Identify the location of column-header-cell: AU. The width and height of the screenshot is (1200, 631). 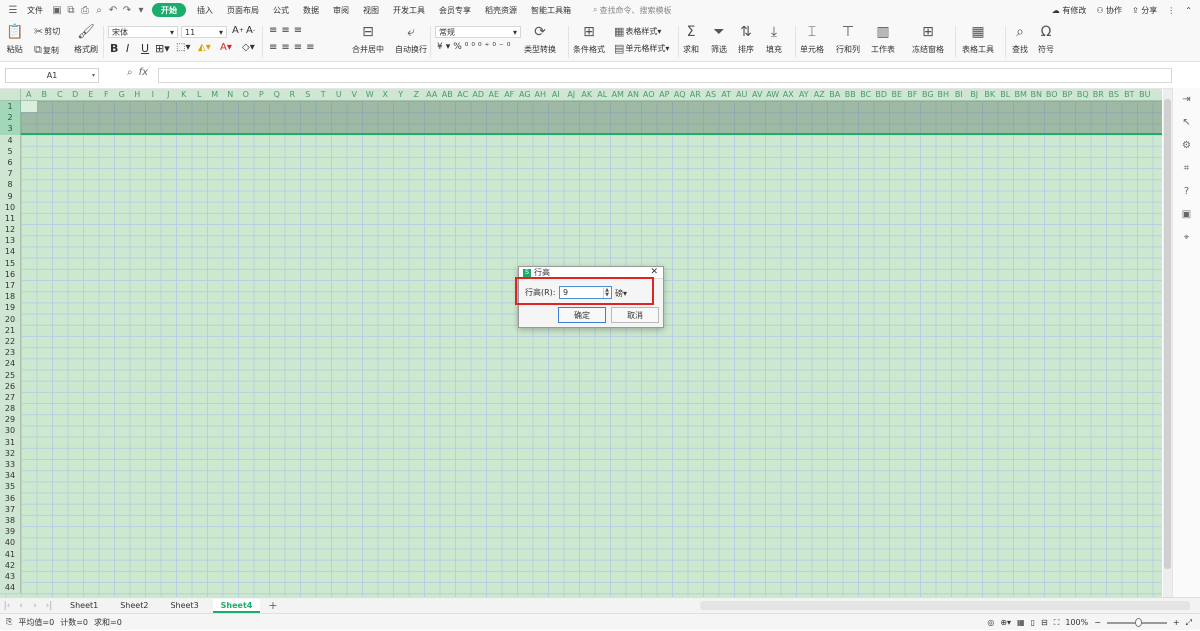
(742, 94).